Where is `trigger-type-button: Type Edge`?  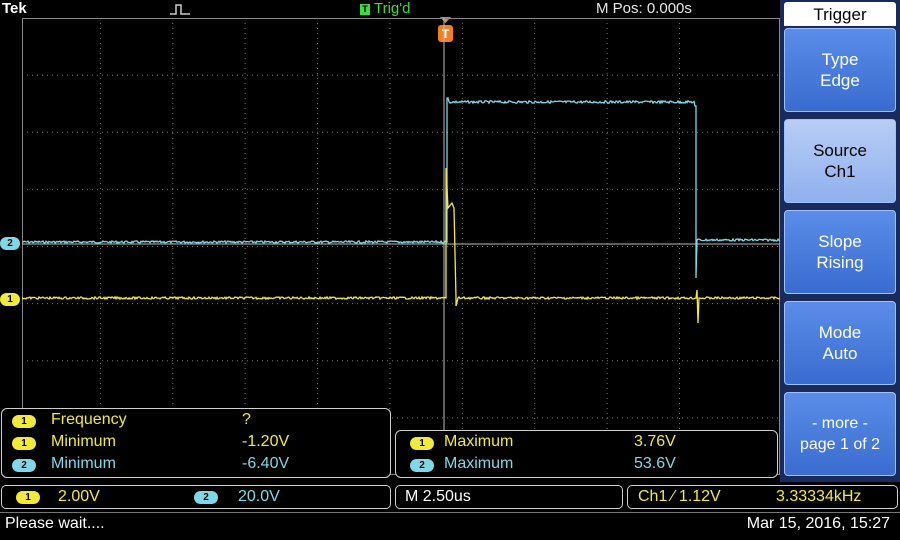
trigger-type-button: Type Edge is located at coordinates (840, 70).